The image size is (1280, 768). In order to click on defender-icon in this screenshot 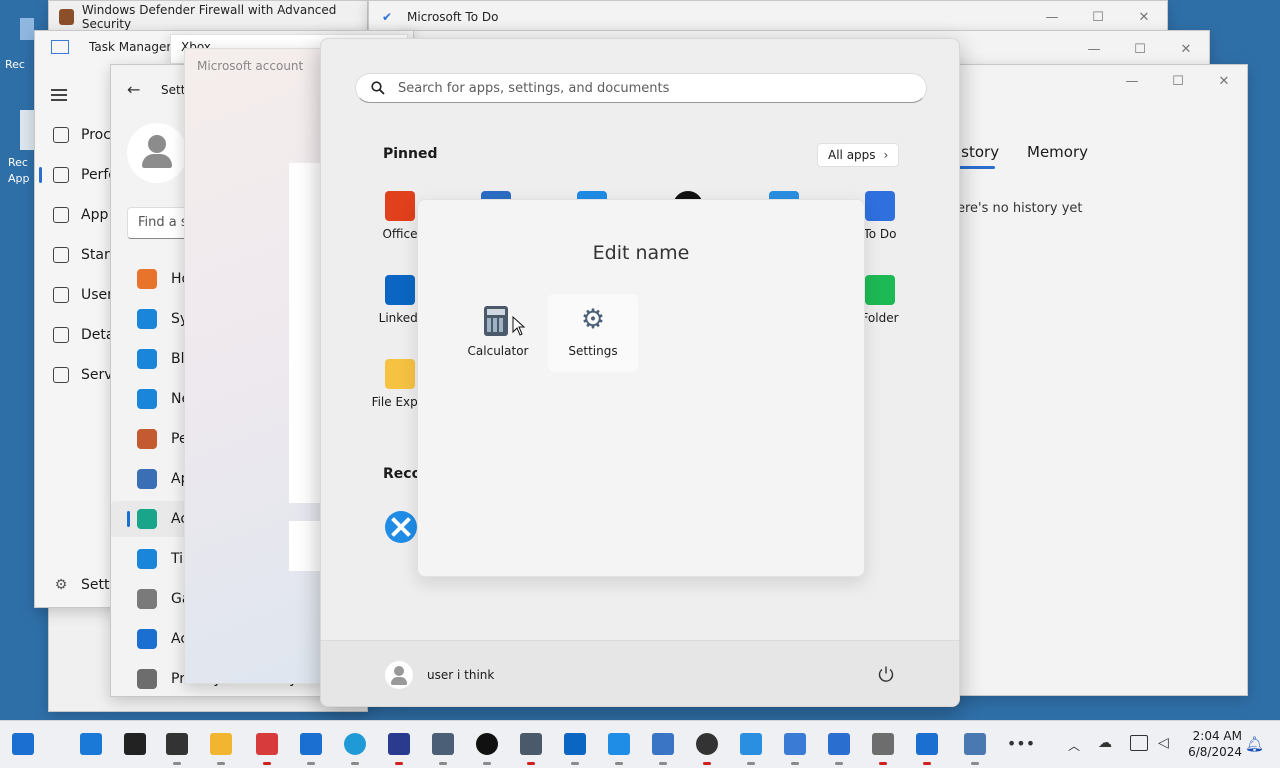, I will do `click(927, 748)`.